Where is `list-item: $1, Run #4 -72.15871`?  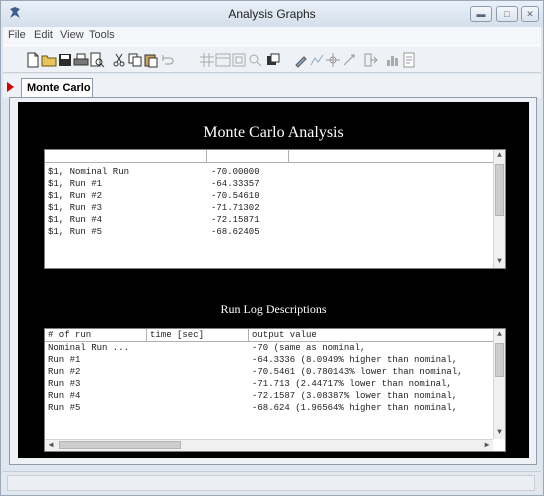 list-item: $1, Run #4 -72.15871 is located at coordinates (270, 220).